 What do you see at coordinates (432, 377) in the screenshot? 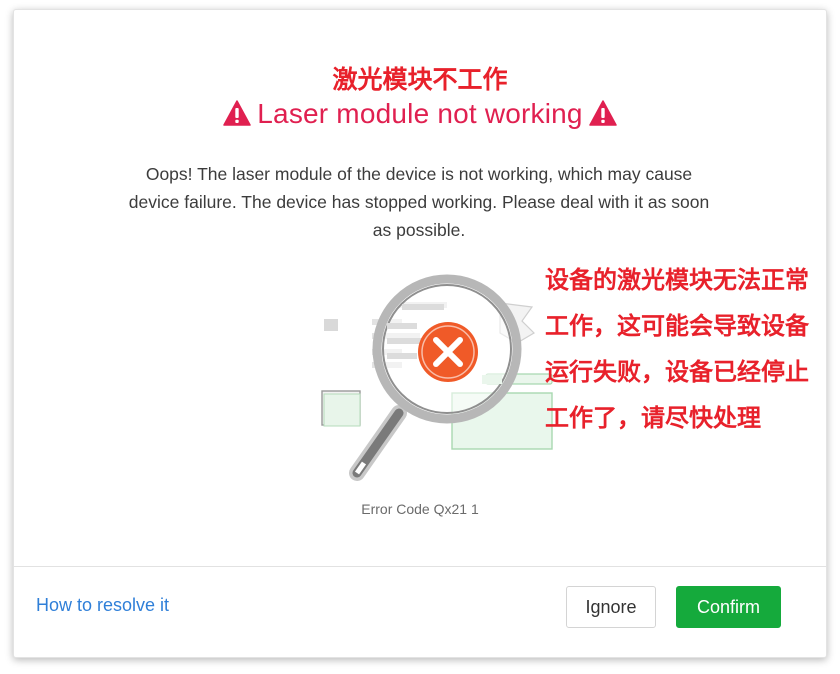
I see `magnifier-error-illustration` at bounding box center [432, 377].